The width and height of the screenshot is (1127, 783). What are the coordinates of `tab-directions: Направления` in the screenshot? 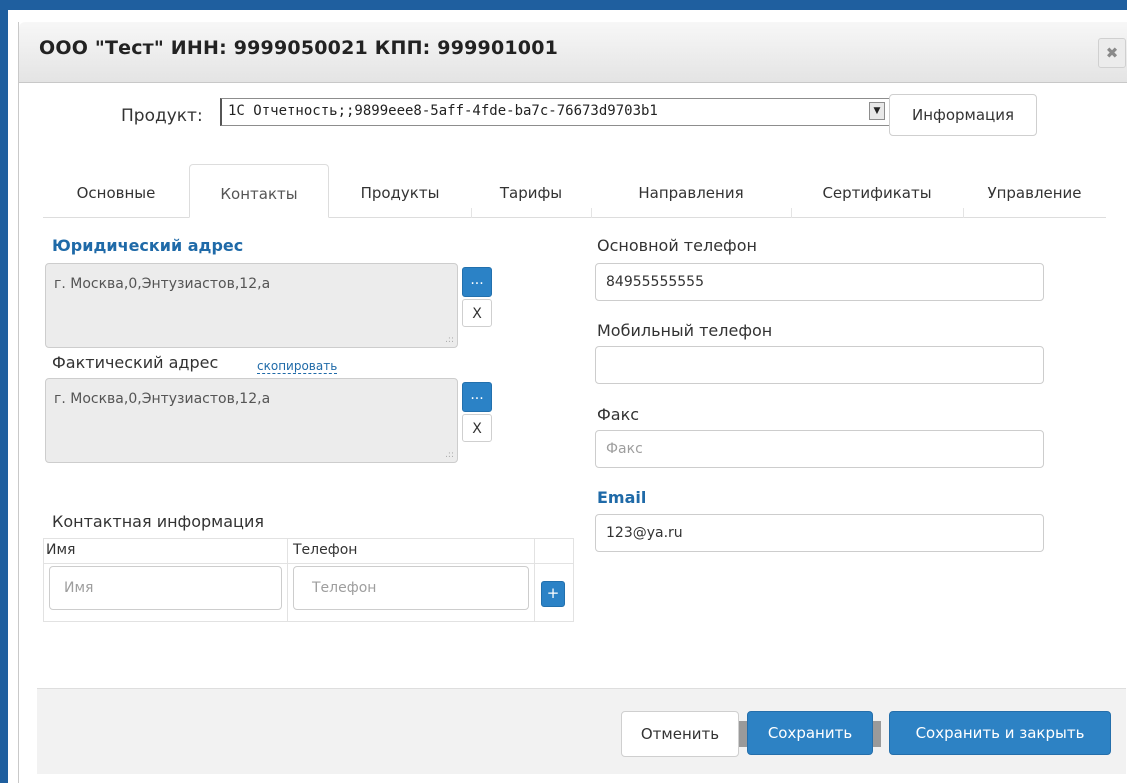 It's located at (691, 190).